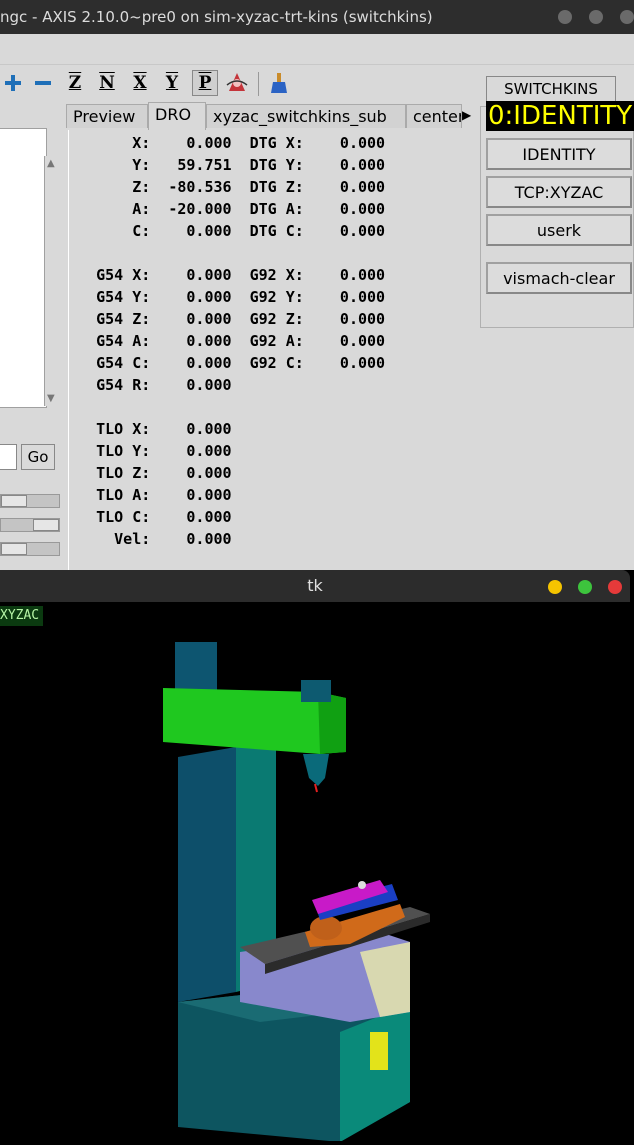 The width and height of the screenshot is (634, 1145). What do you see at coordinates (177, 116) in the screenshot?
I see `tab-dro: DRO` at bounding box center [177, 116].